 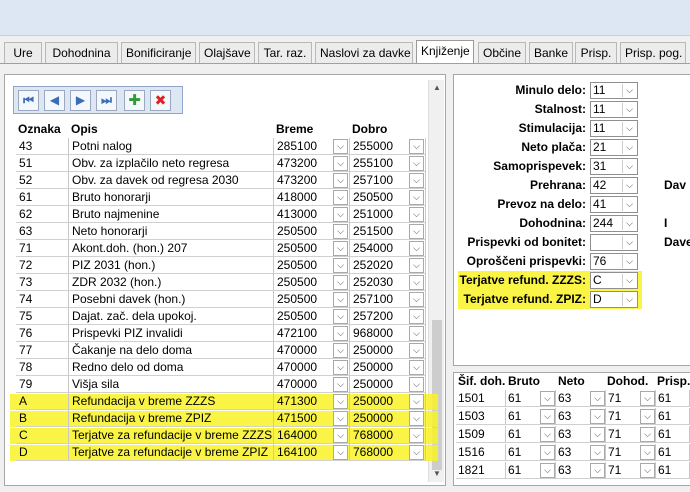 I want to click on prev-record-icon: ◀, so click(x=54, y=100).